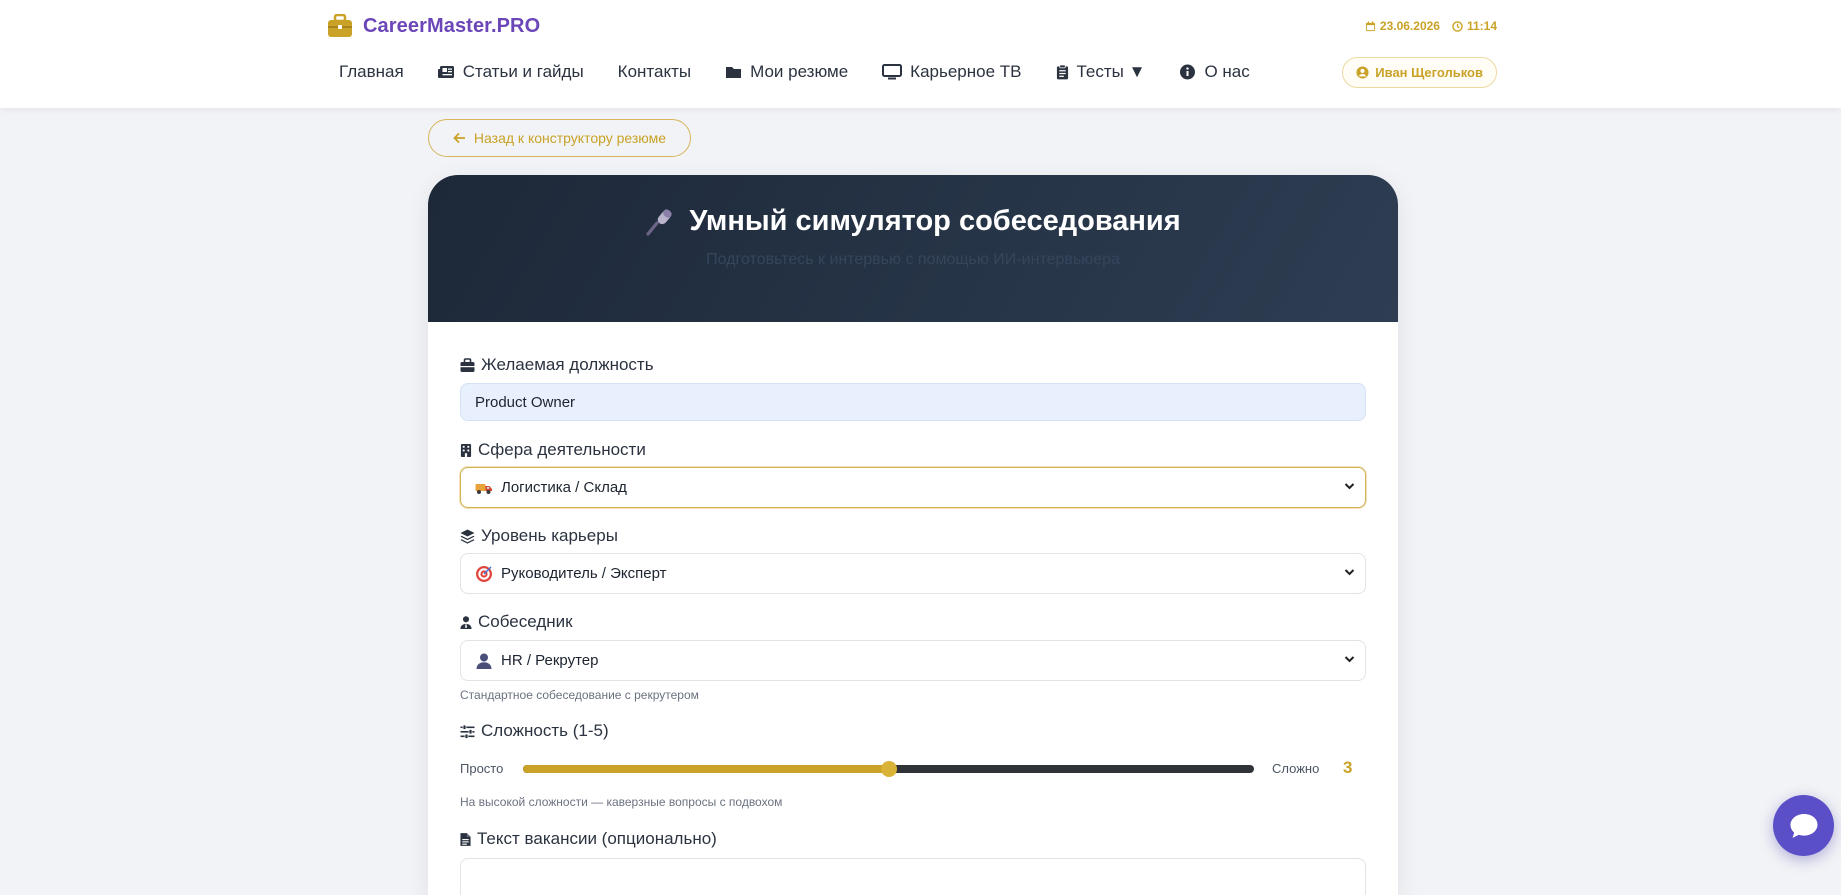 The height and width of the screenshot is (895, 1841). I want to click on vacancy-textarea, so click(913, 876).